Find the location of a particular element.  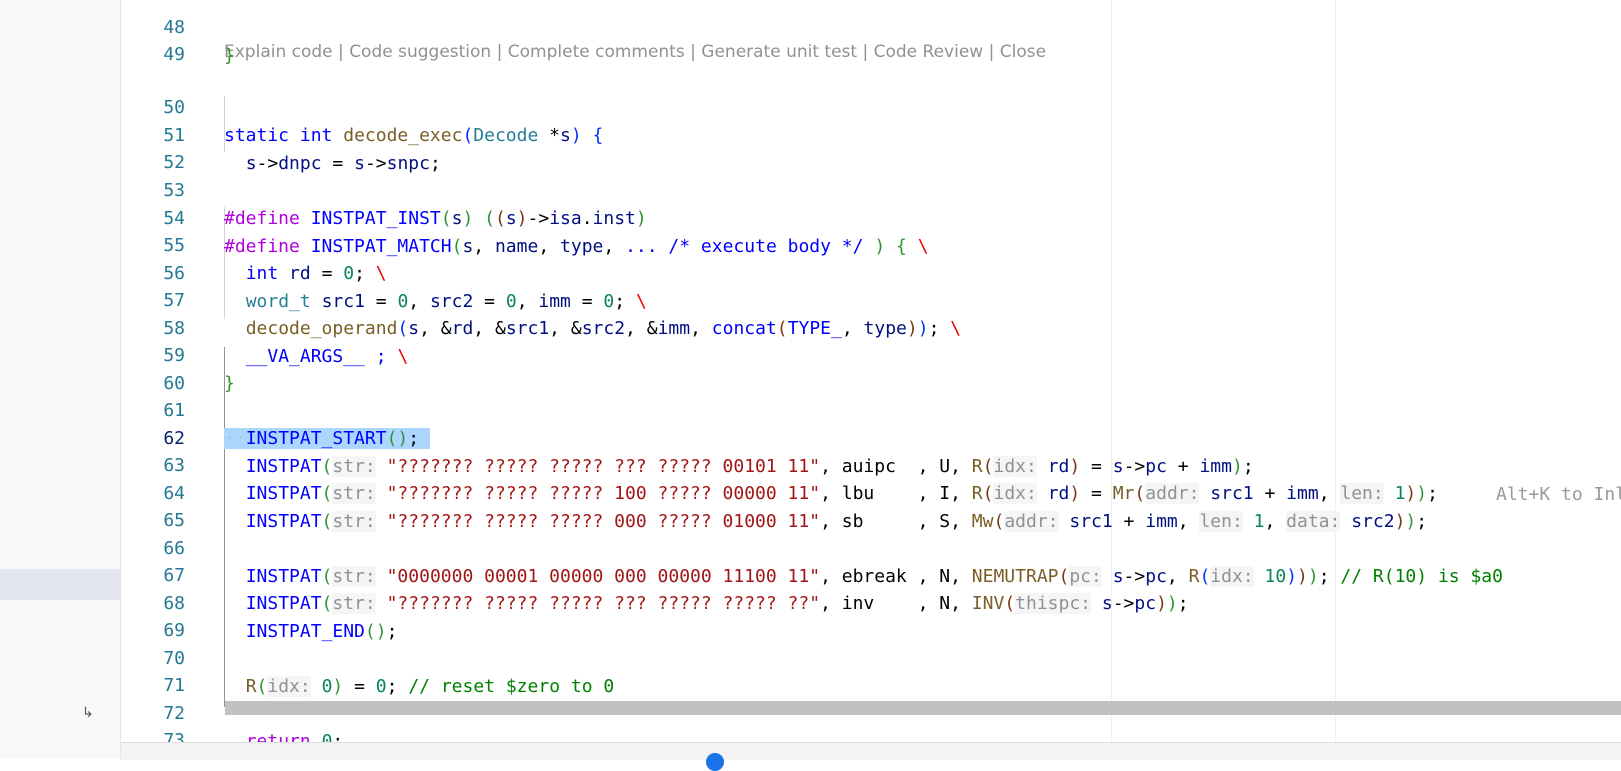

generate-unit-test-link: Generate unit test is located at coordinates (779, 52).